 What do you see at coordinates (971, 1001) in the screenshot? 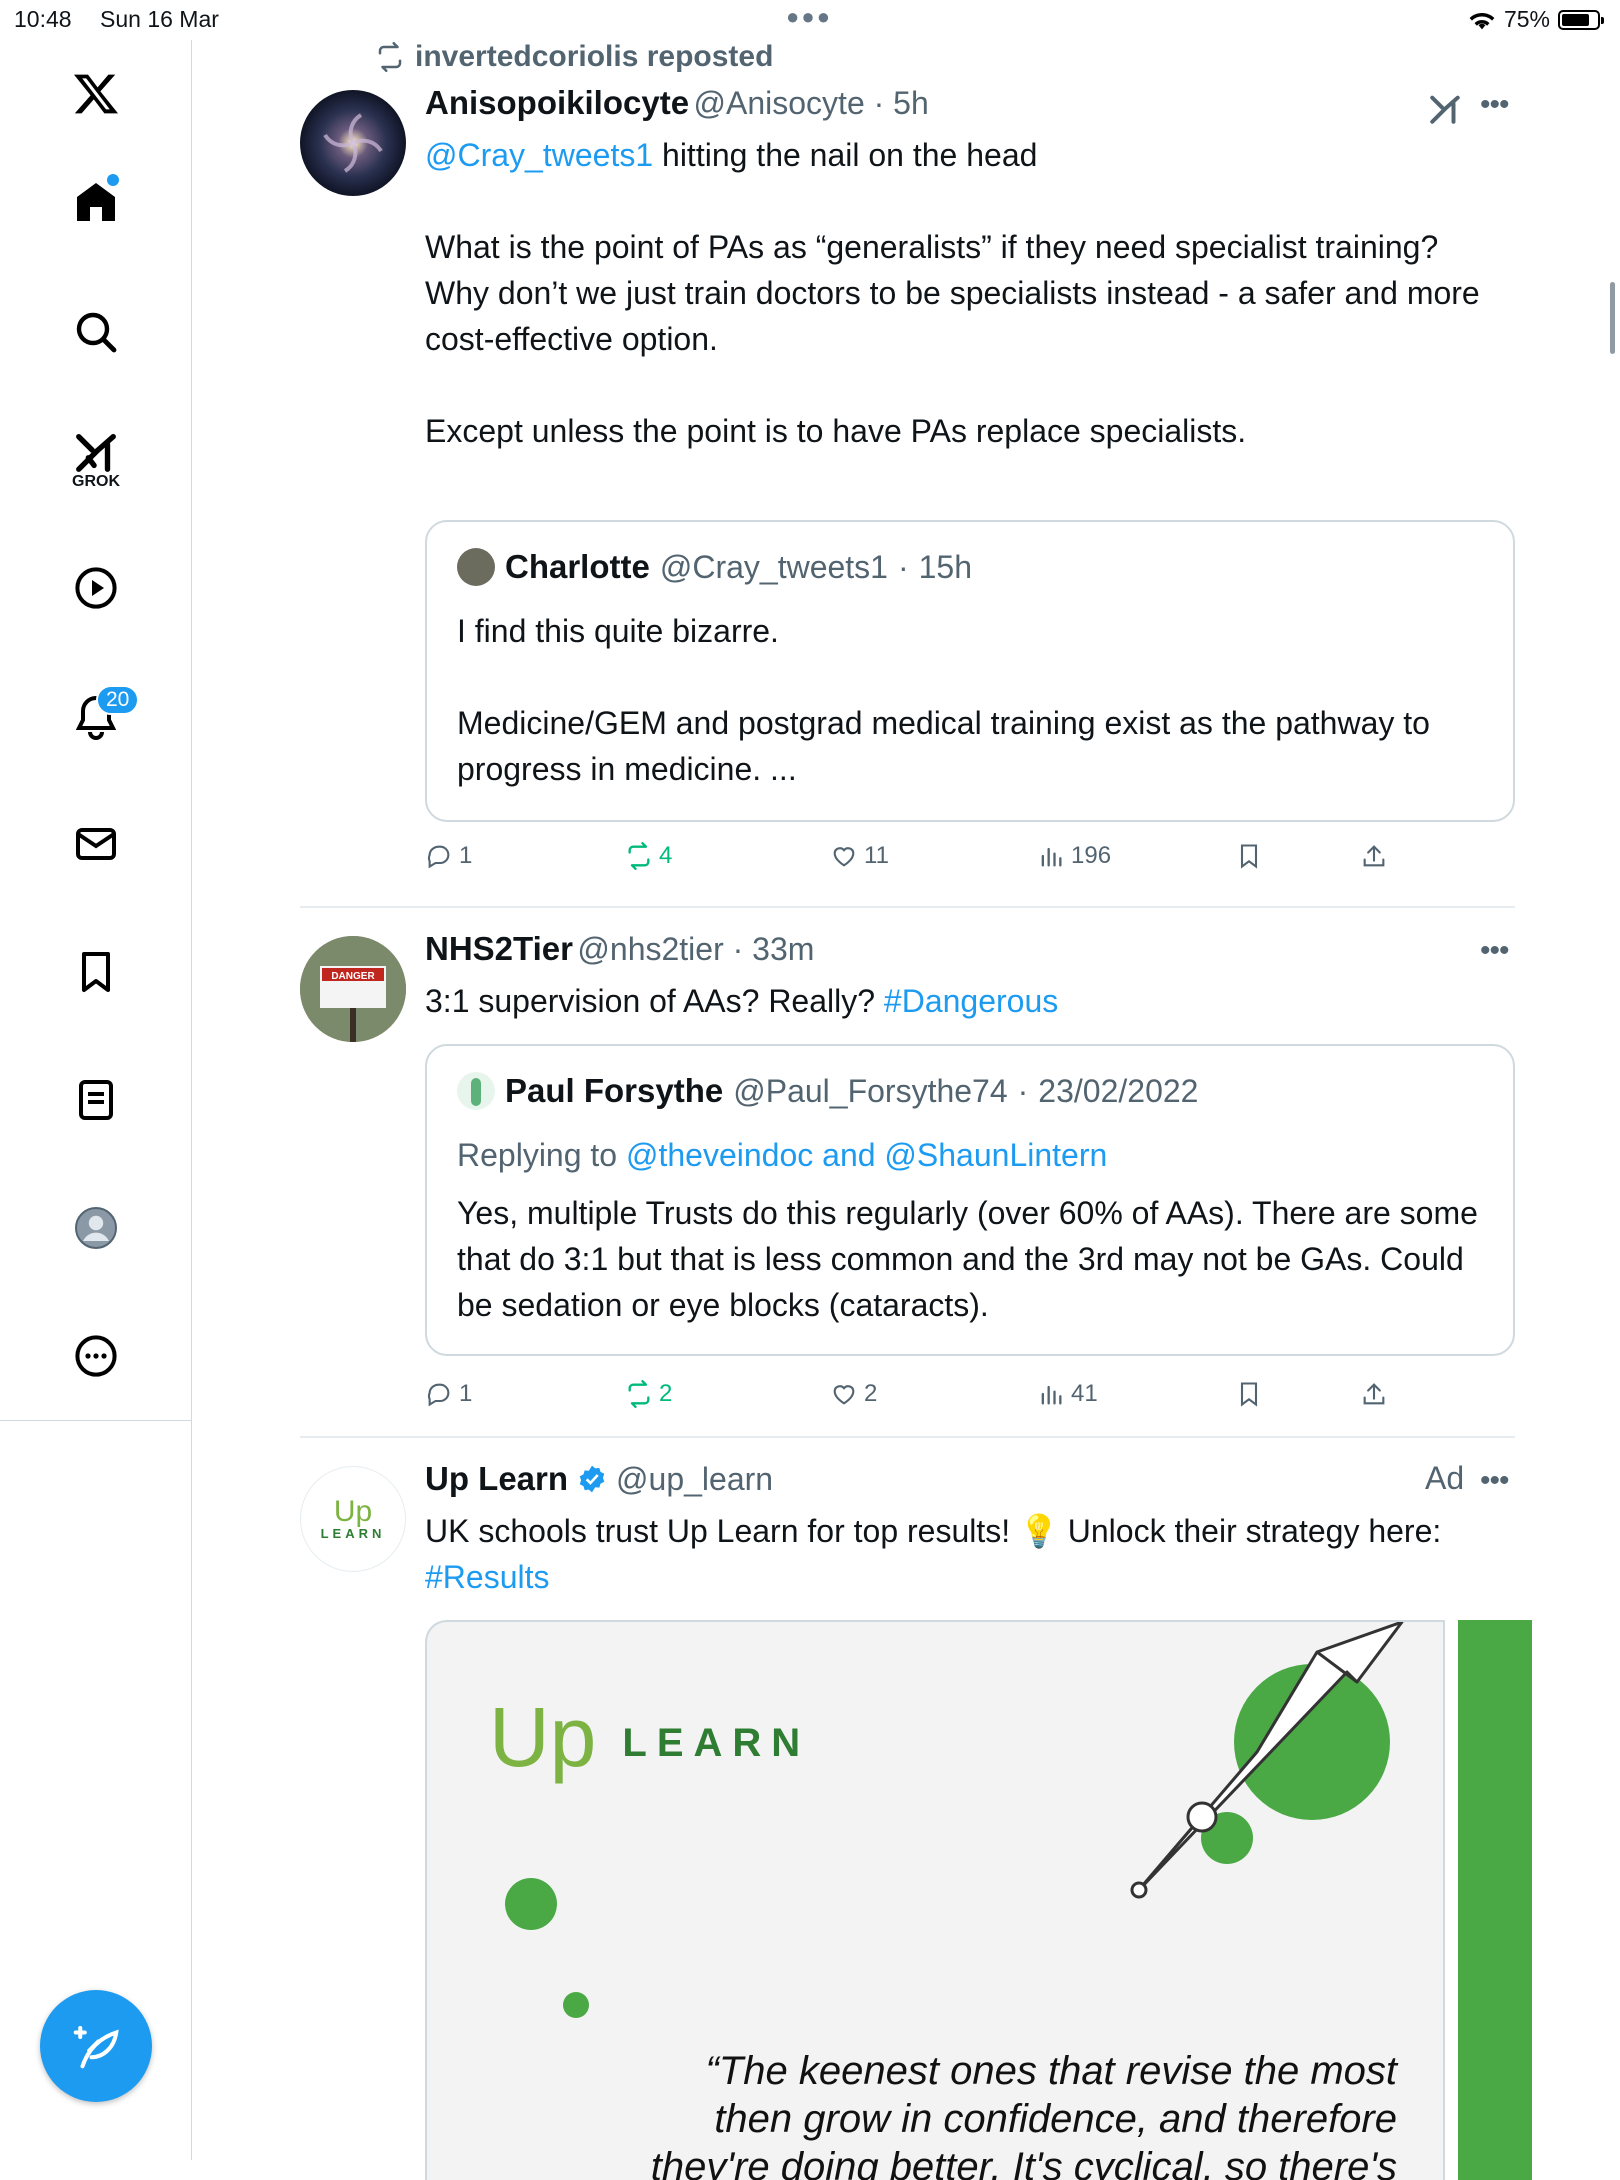
I see `hashtag-link: #Dangerous` at bounding box center [971, 1001].